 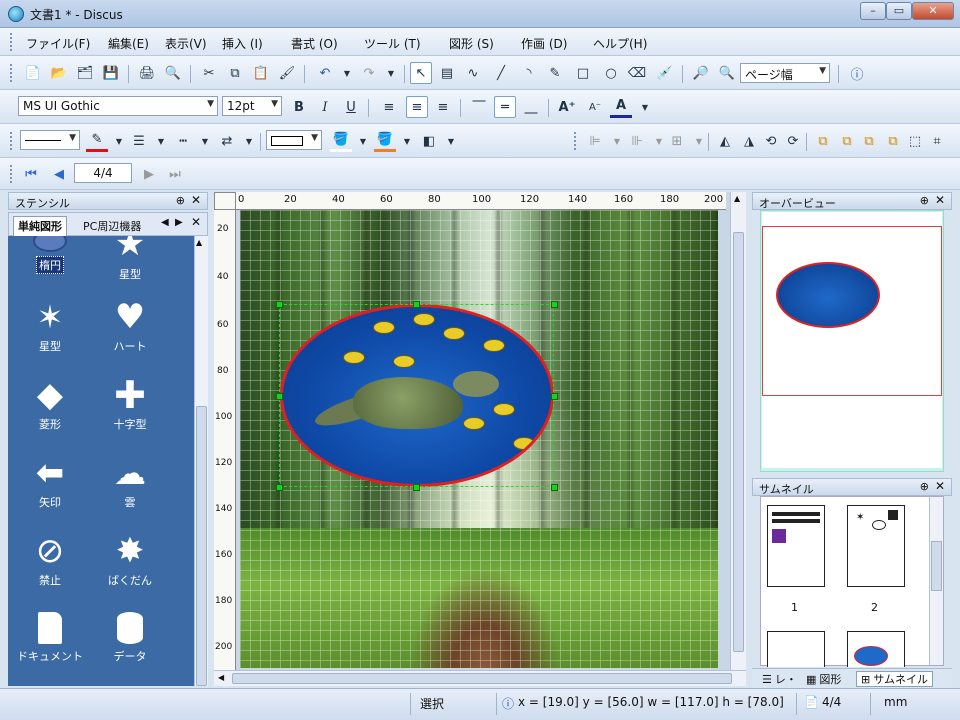 What do you see at coordinates (480, 678) in the screenshot?
I see `canvas-horizontal-scrollbar: ◀` at bounding box center [480, 678].